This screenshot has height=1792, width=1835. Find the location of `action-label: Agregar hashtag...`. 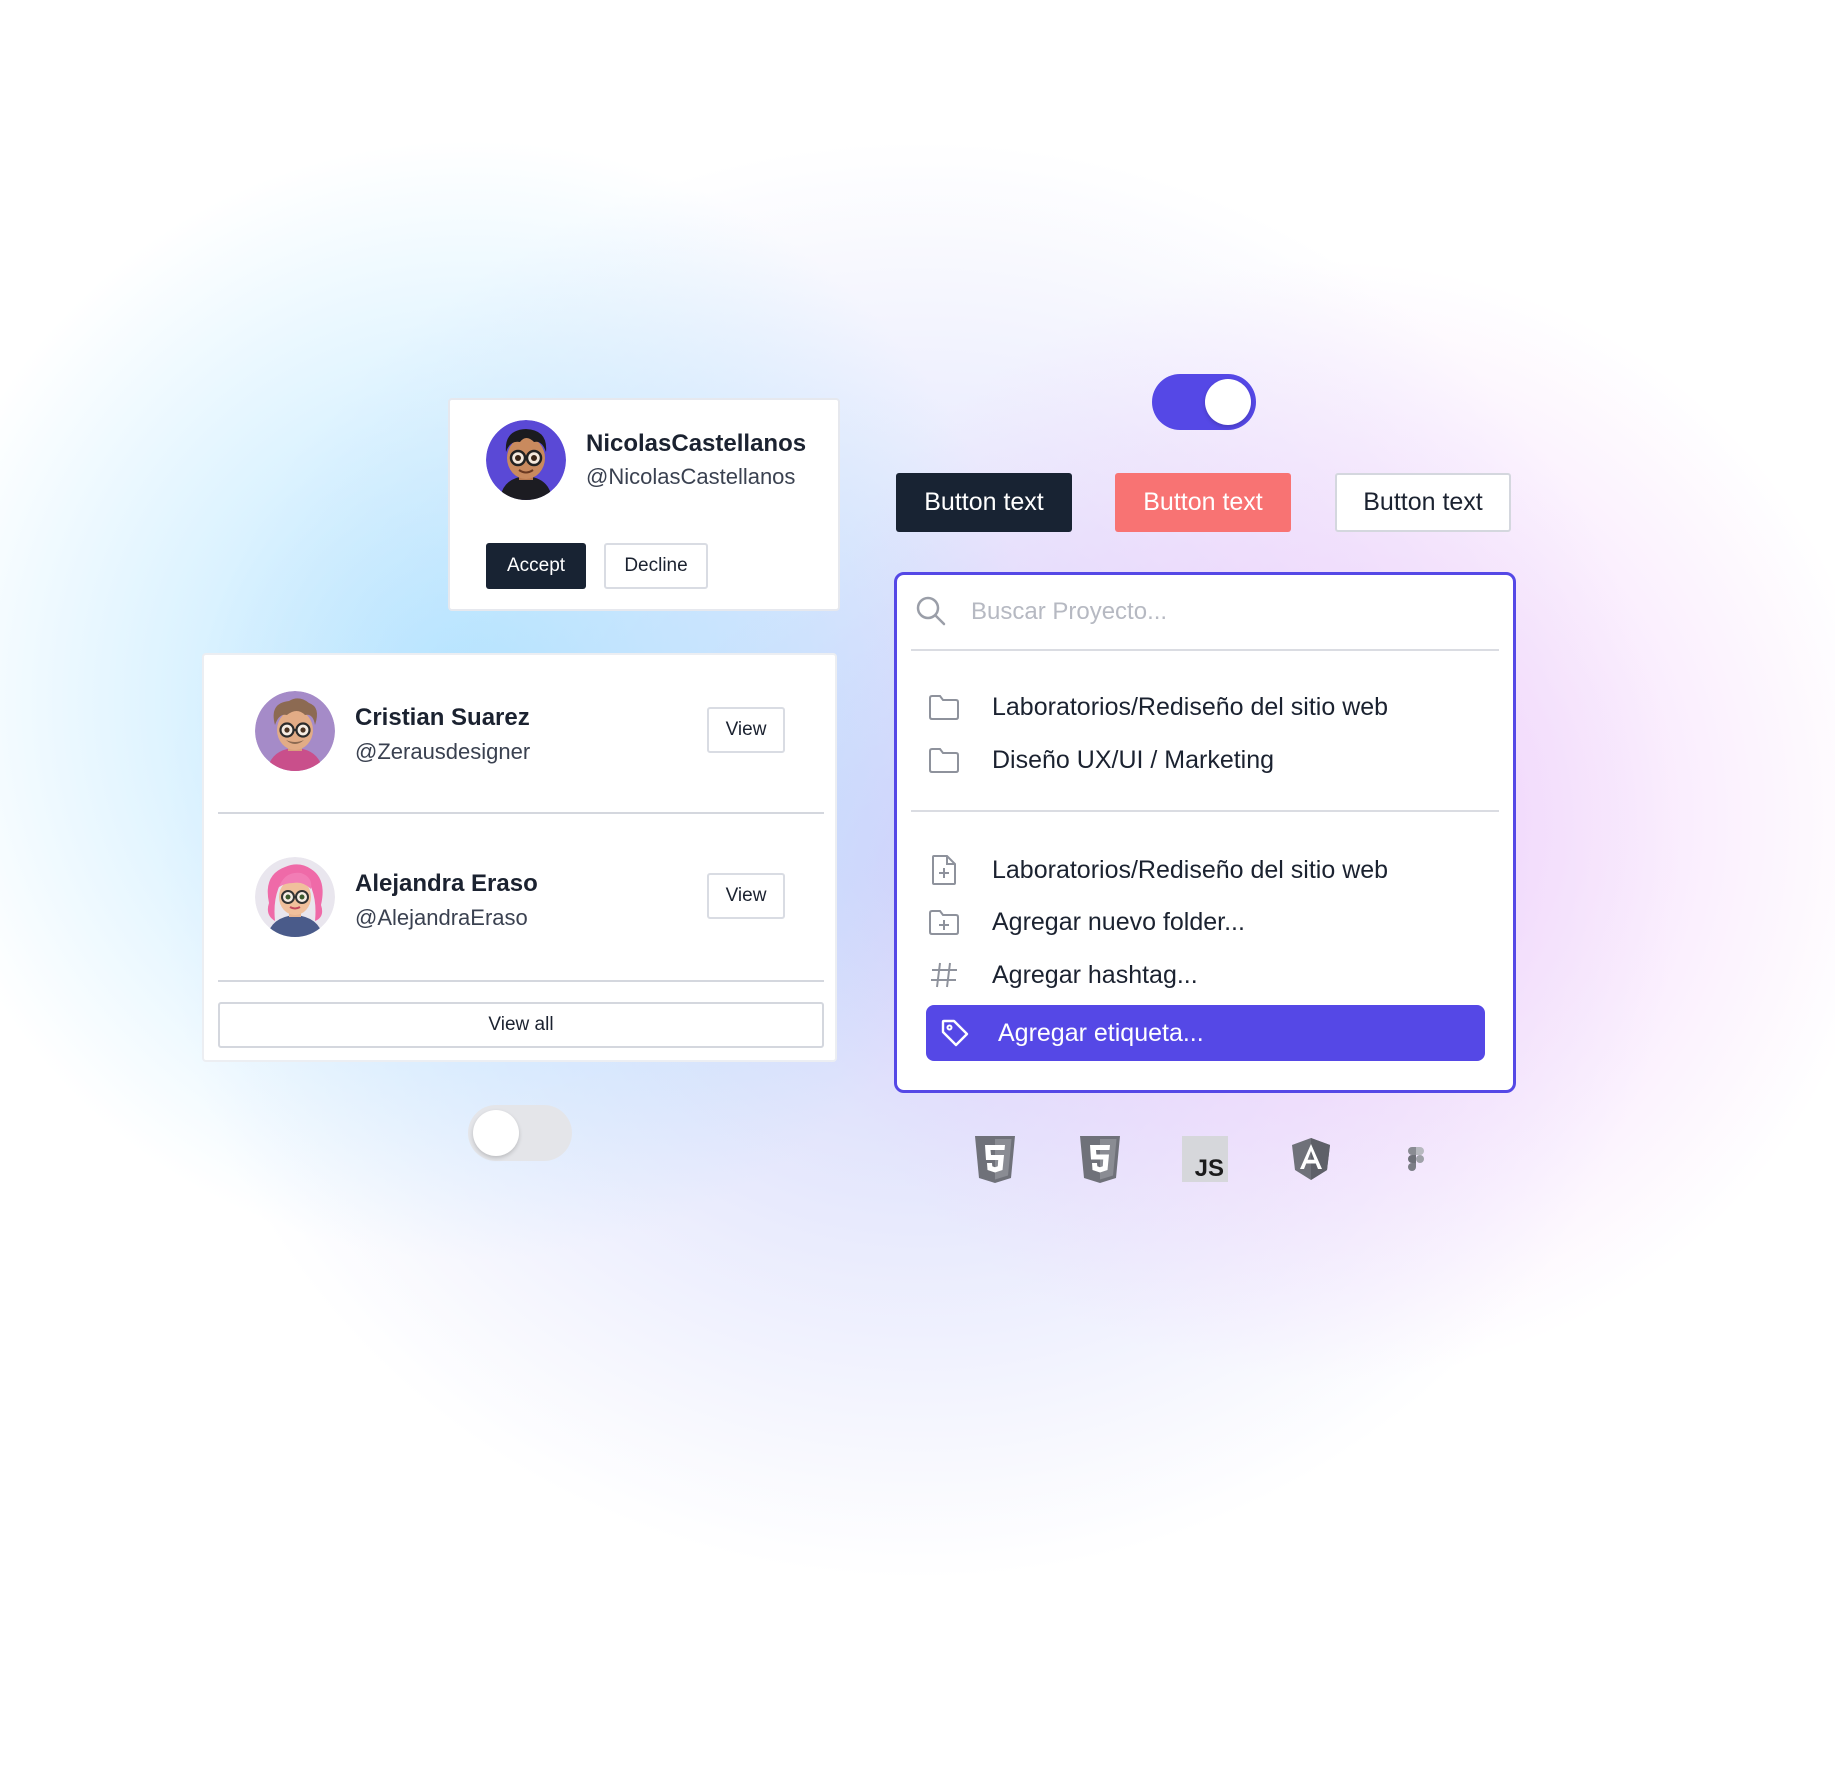

action-label: Agregar hashtag... is located at coordinates (1095, 974).